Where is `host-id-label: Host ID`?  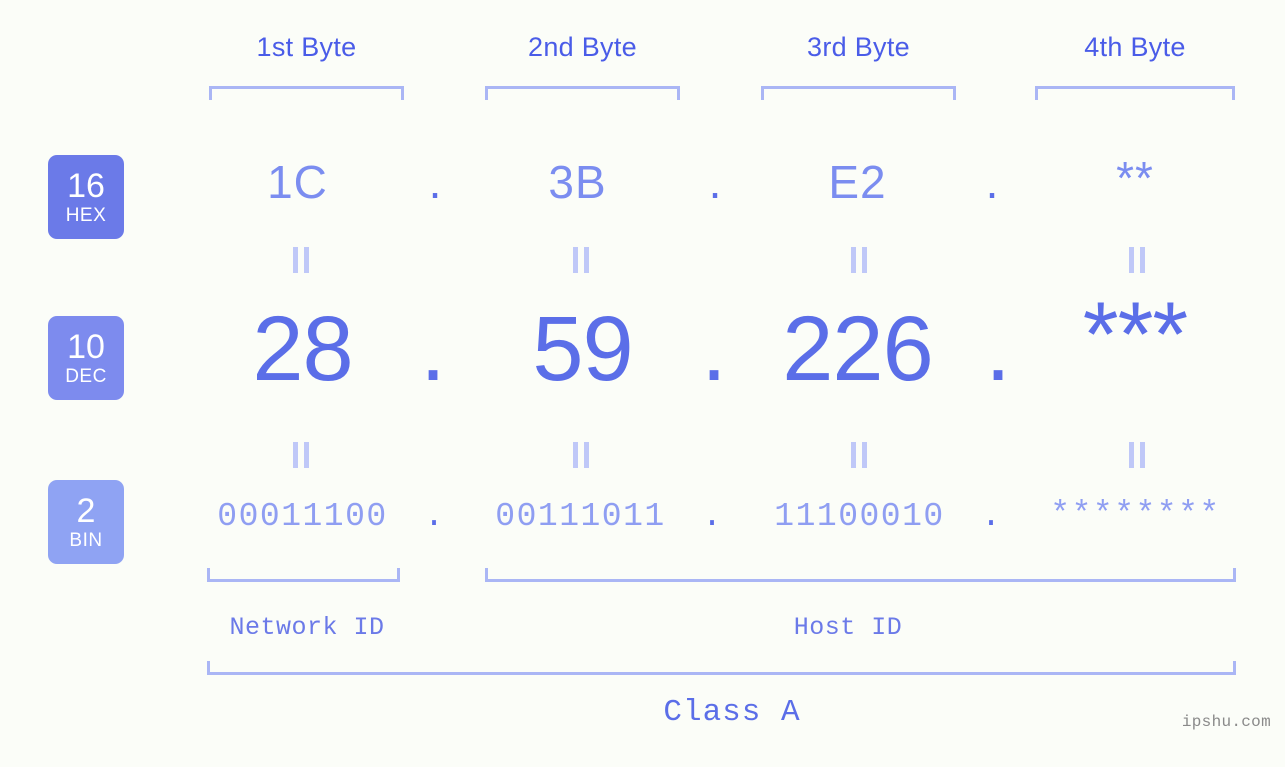
host-id-label: Host ID is located at coordinates (848, 627).